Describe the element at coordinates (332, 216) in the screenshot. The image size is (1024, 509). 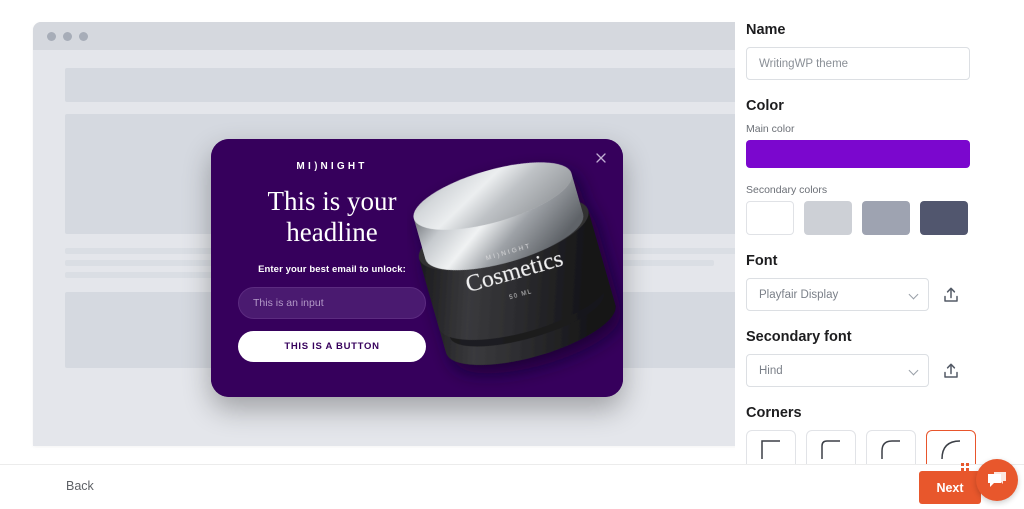
I see `popup-headline: This is your headline` at that location.